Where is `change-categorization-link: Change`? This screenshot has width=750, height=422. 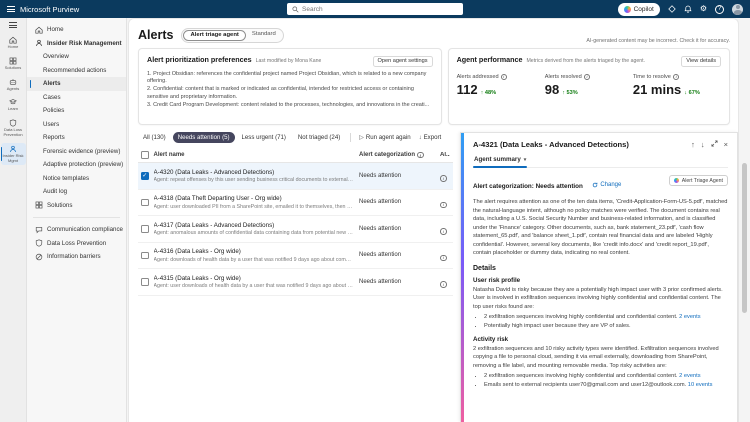 change-categorization-link: Change is located at coordinates (606, 185).